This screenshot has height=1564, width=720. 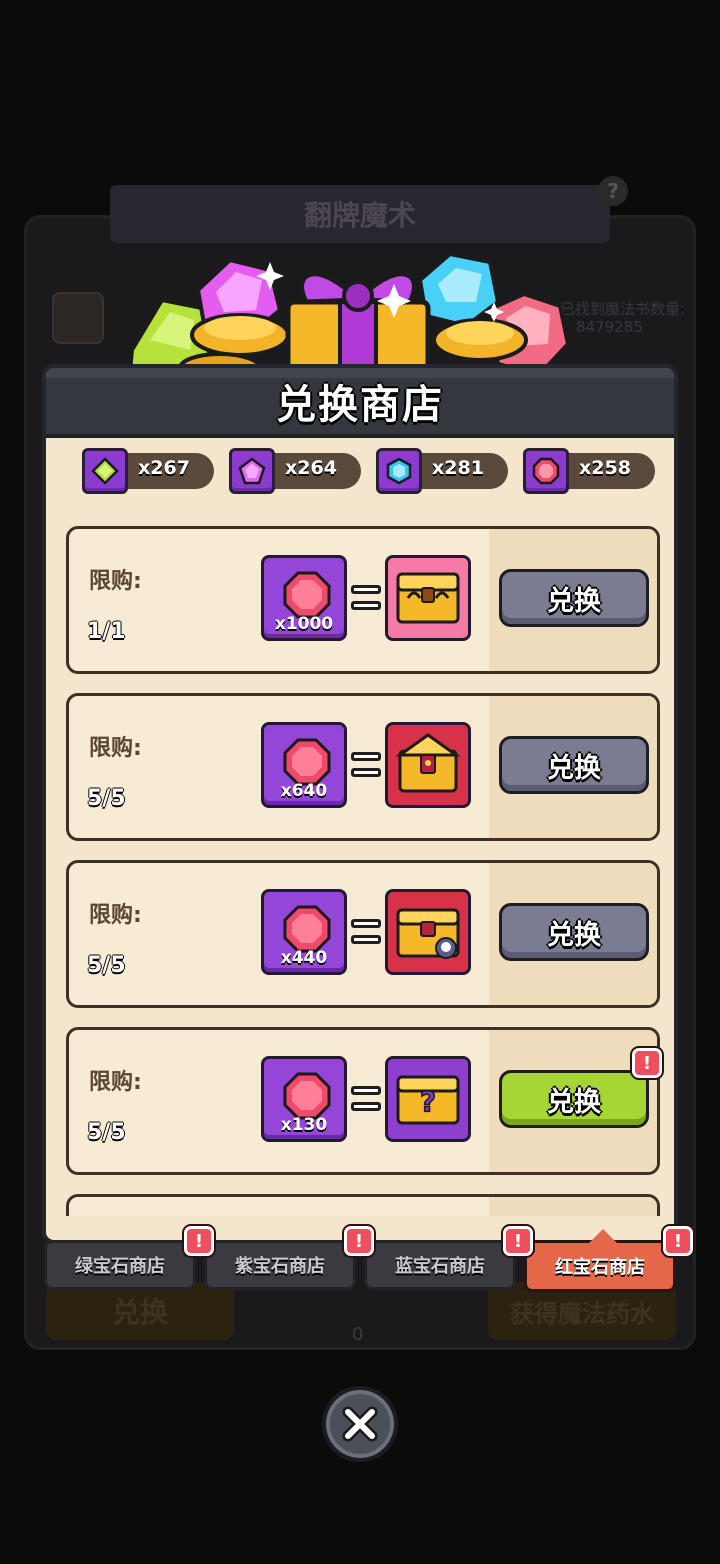 I want to click on background-avatar, so click(x=78, y=318).